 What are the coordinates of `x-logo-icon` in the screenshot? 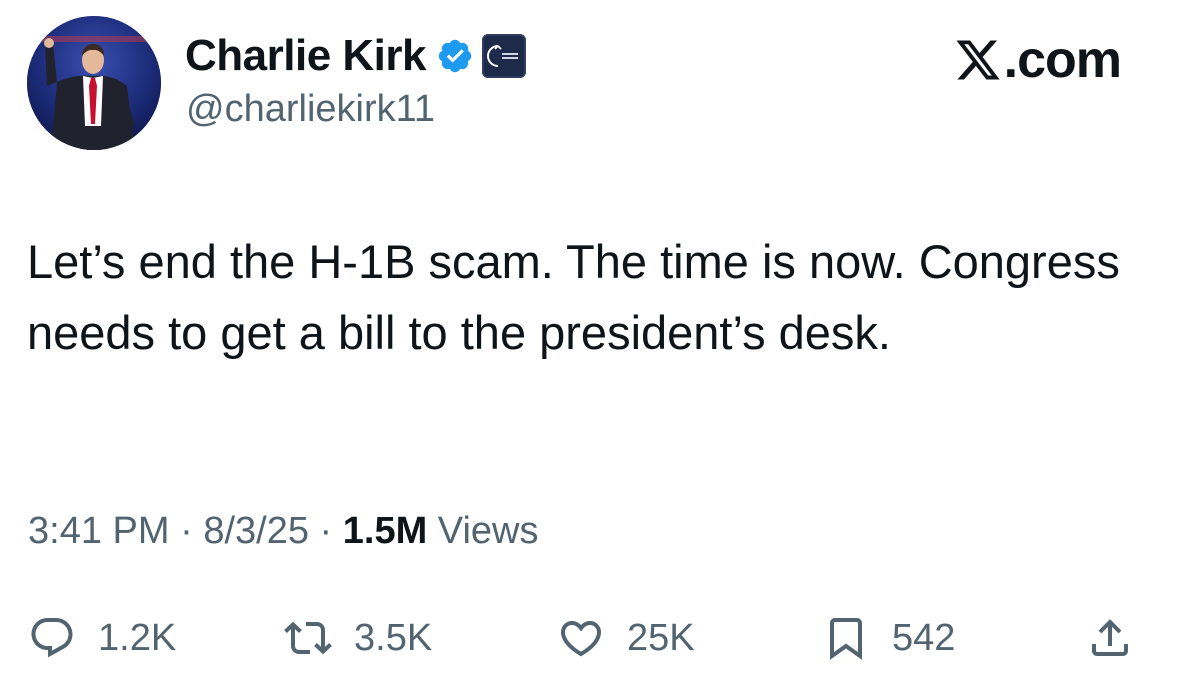 It's located at (978, 60).